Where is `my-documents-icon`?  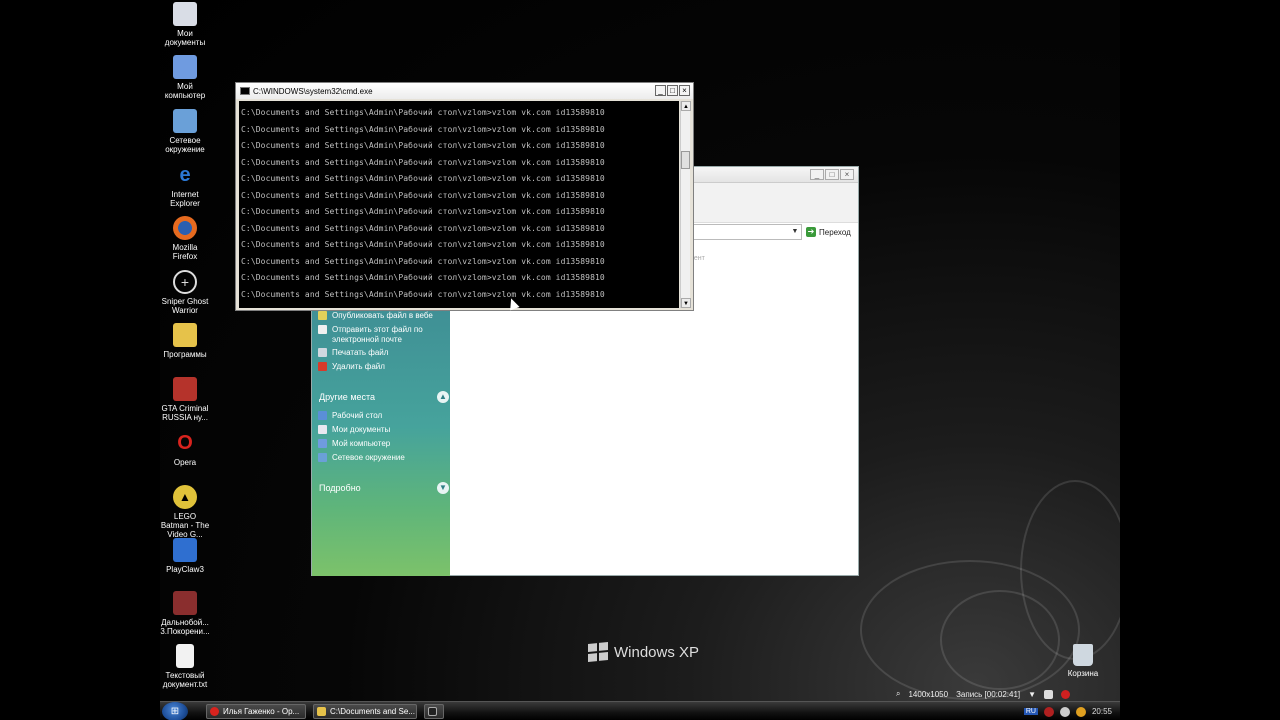
my-documents-icon is located at coordinates (185, 14).